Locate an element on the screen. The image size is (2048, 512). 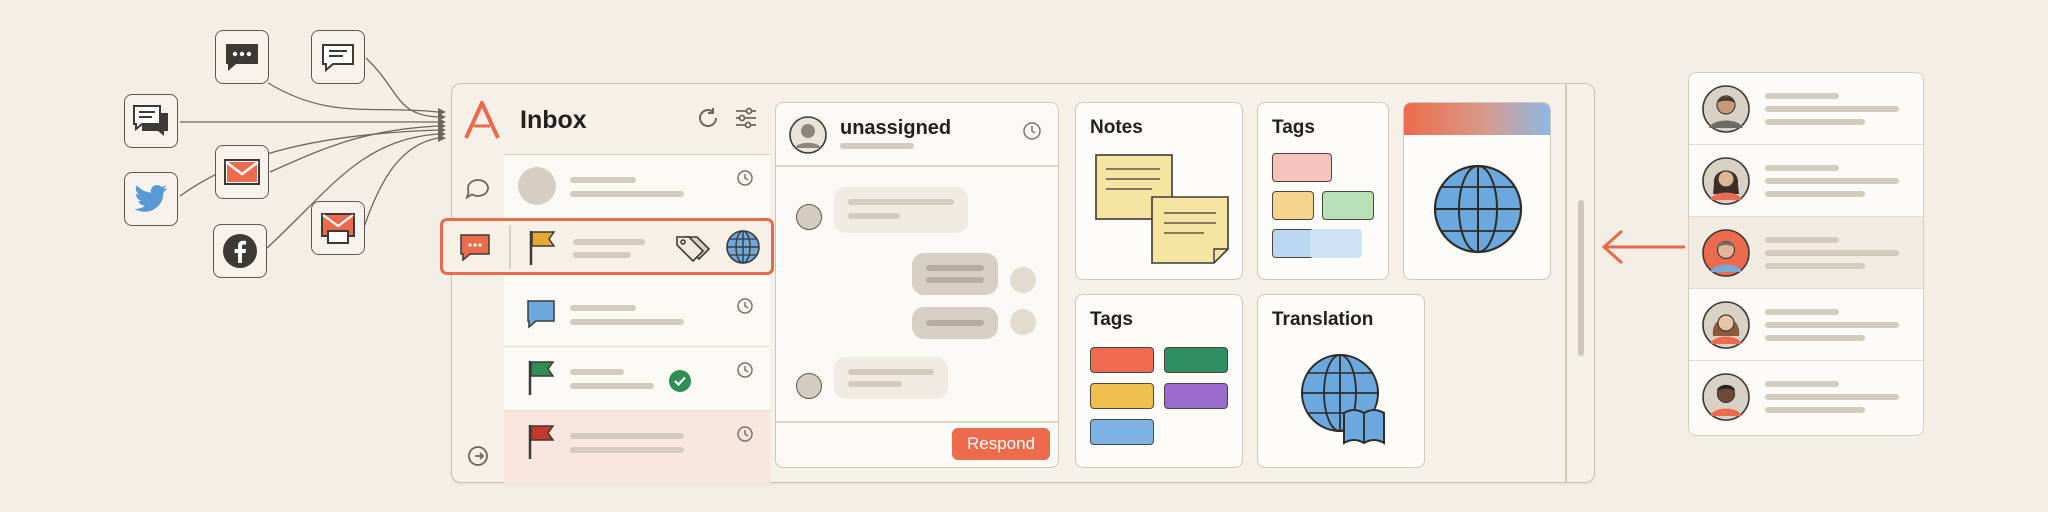
chat-bubble-channel is located at coordinates (242, 57).